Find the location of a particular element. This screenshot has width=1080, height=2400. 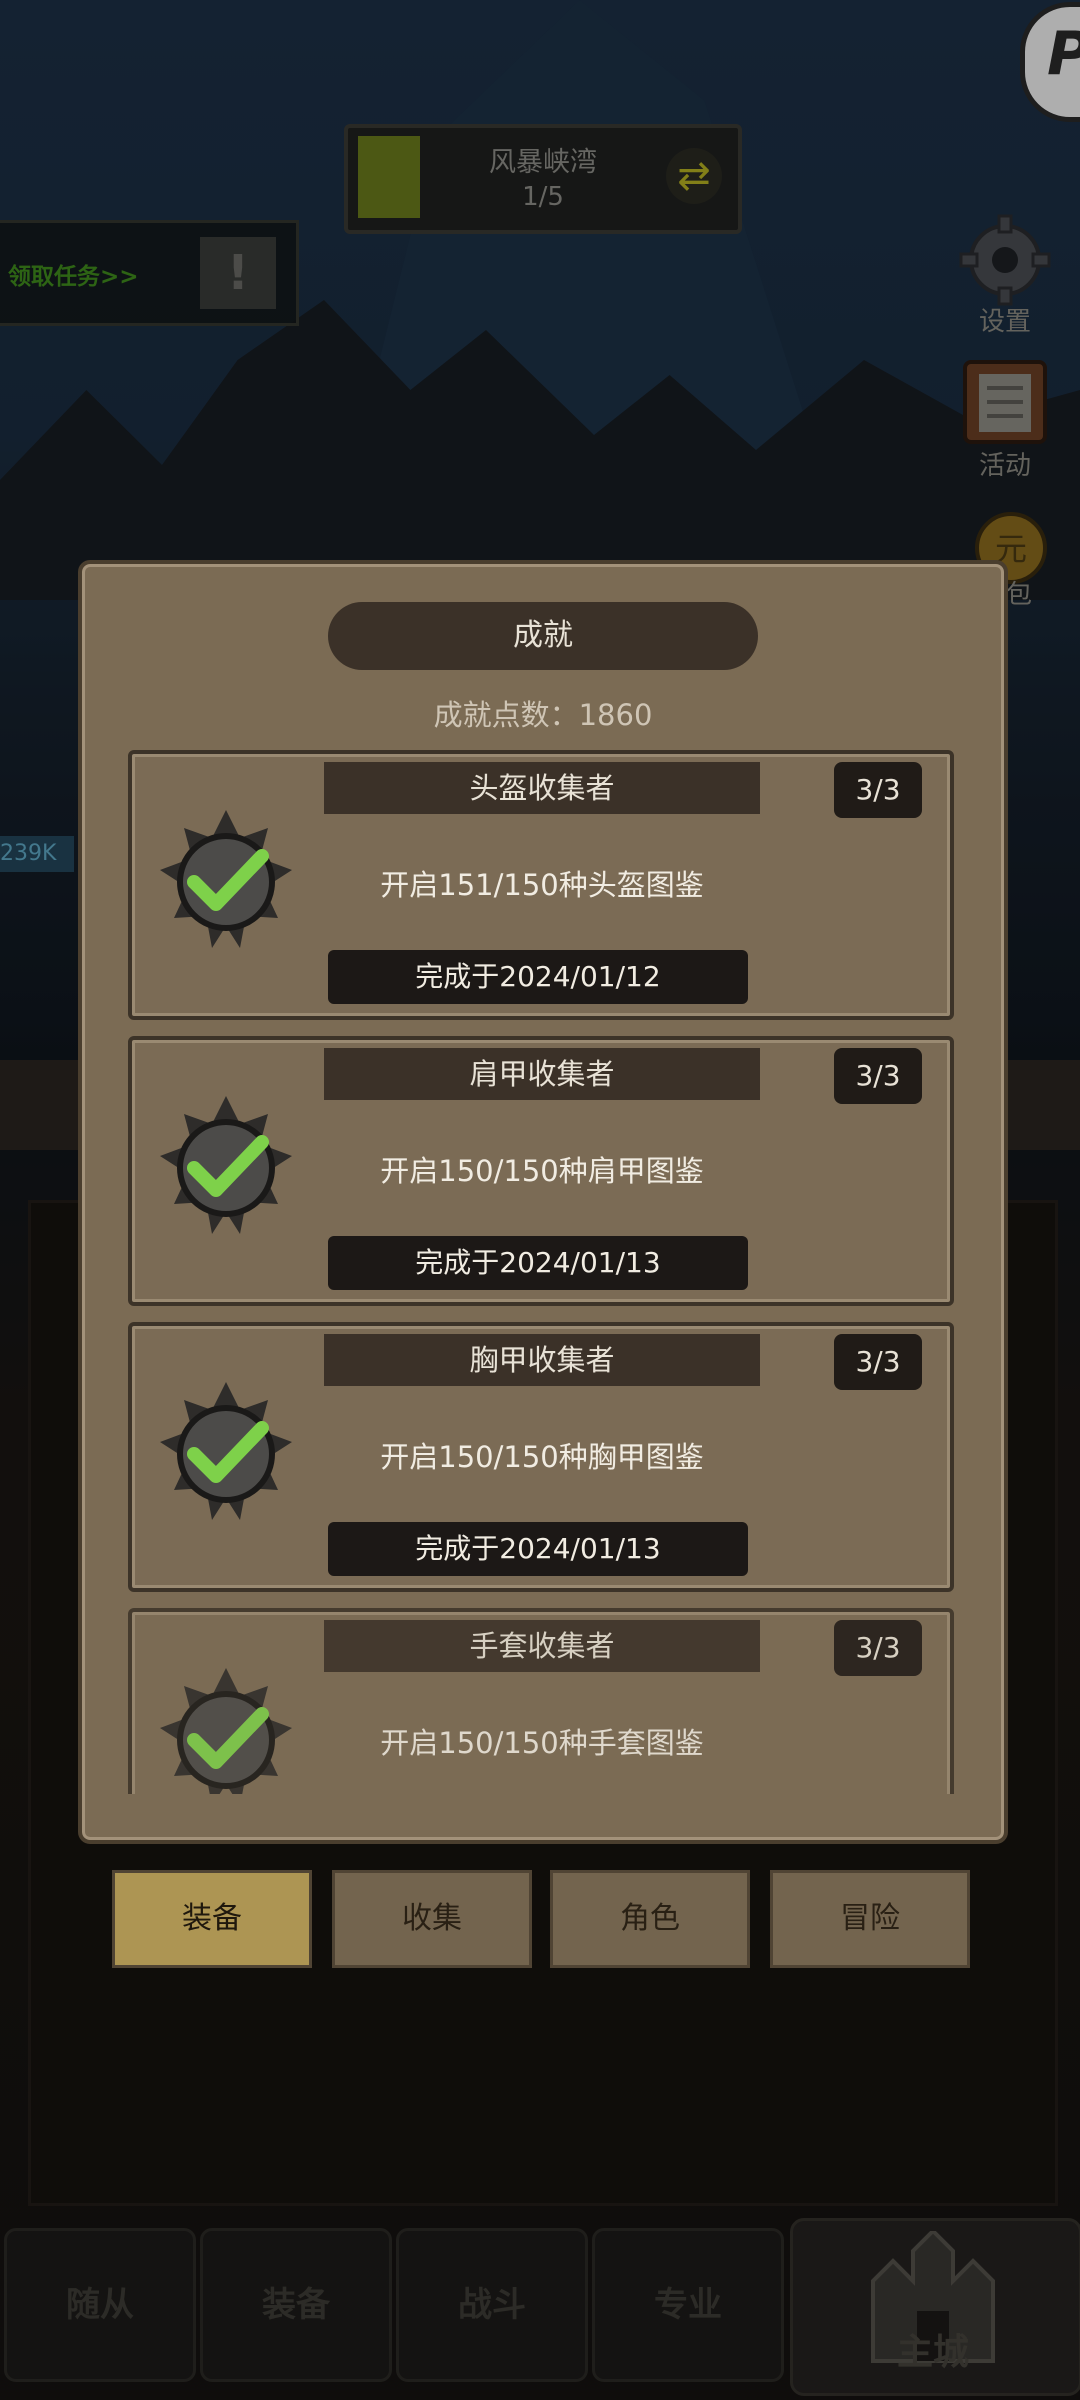

achievement-card: 肩甲收集者 3/3 开启150/150种肩甲图鉴 完成于2024/01/13 is located at coordinates (541, 1171).